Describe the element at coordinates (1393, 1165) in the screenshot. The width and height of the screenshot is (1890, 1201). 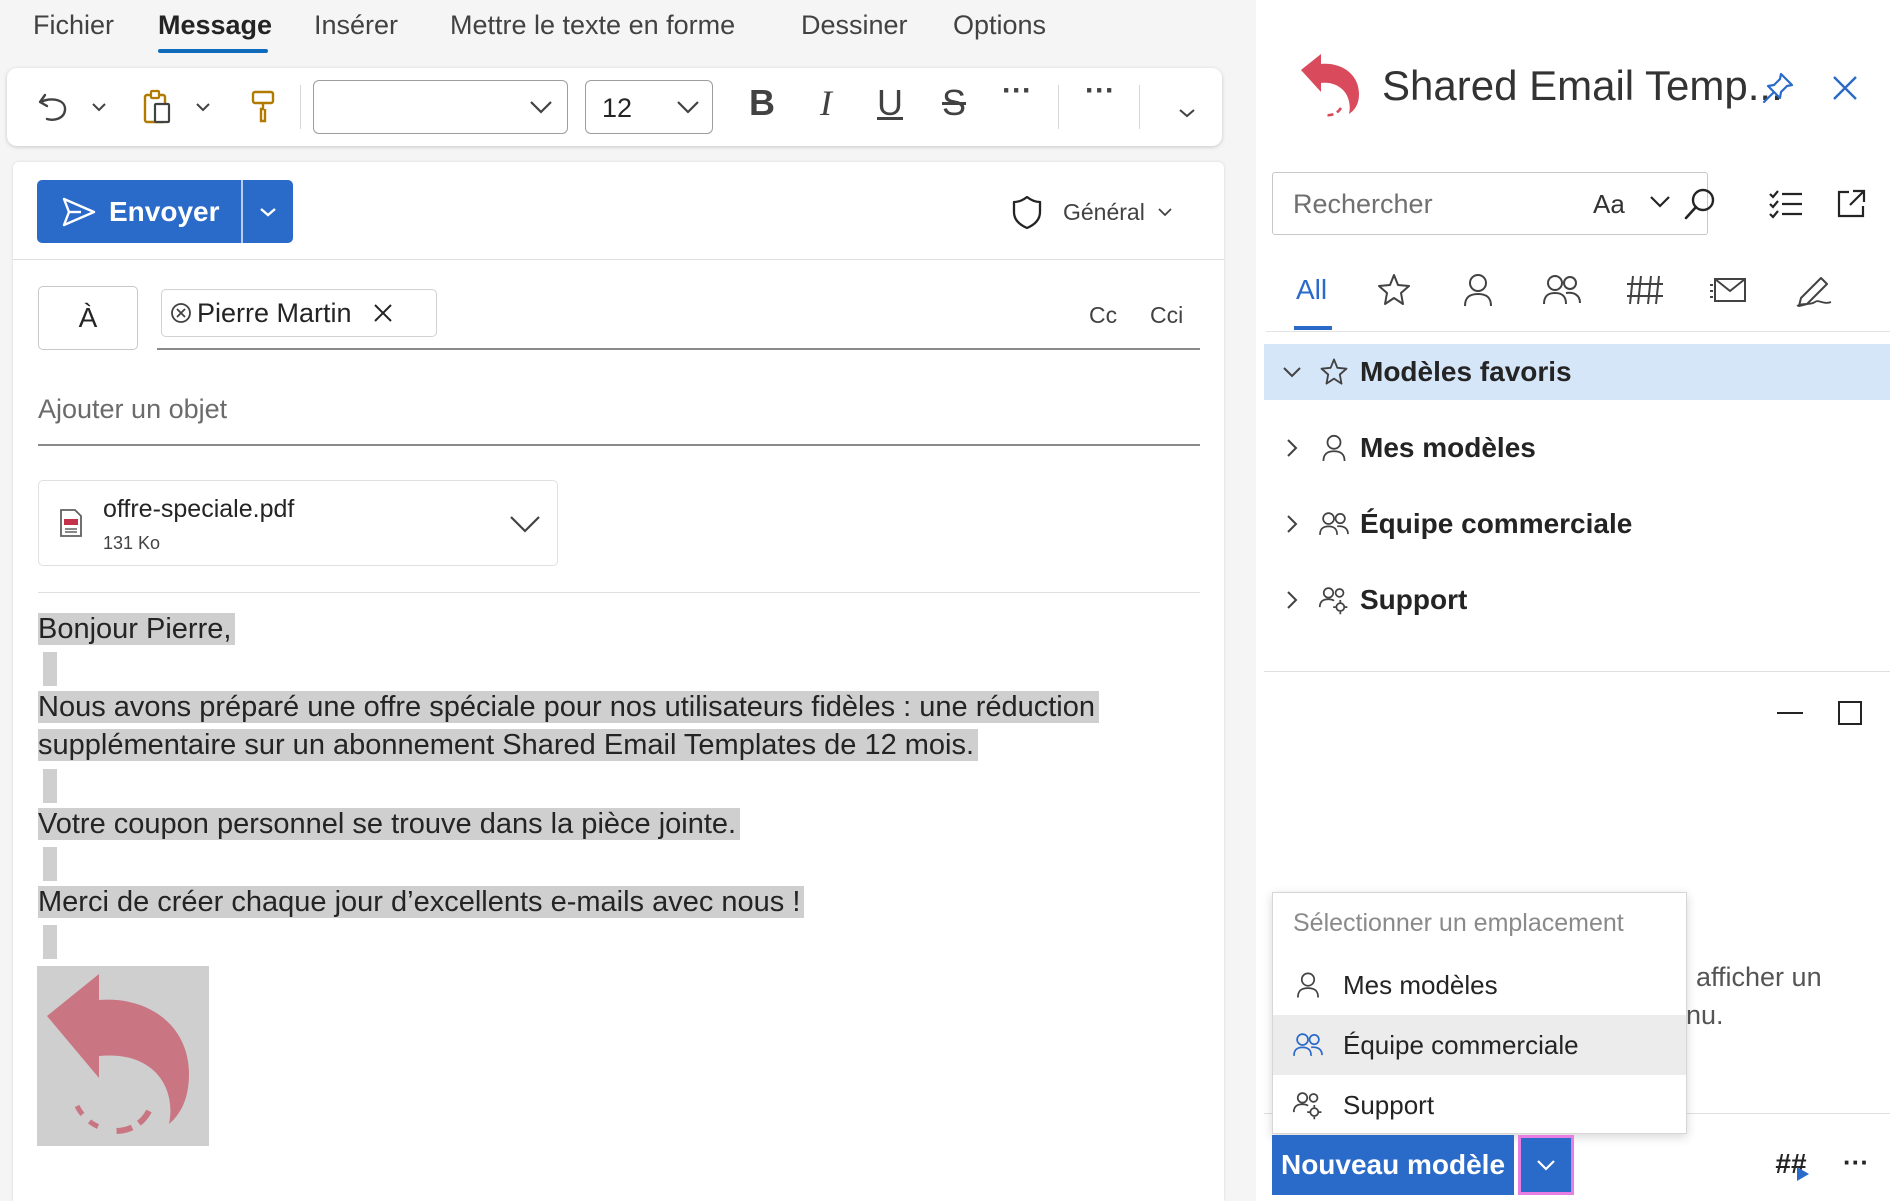
I see `new-template-button: Nouveau modèle` at that location.